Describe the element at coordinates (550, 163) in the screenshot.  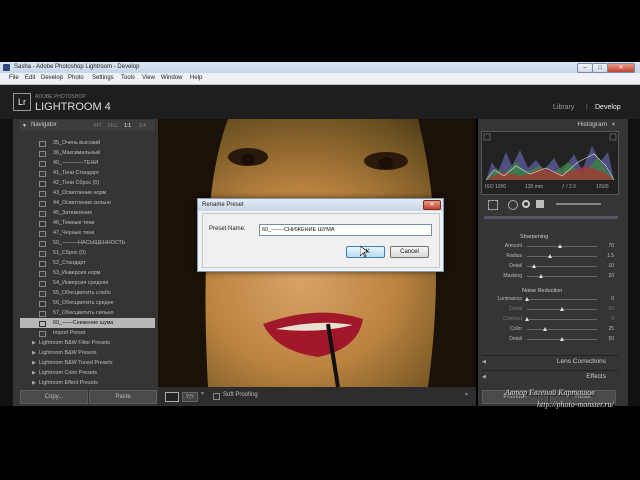
I see `histogram: ISO 1000 135 mm ƒ / 2.0 1/500` at that location.